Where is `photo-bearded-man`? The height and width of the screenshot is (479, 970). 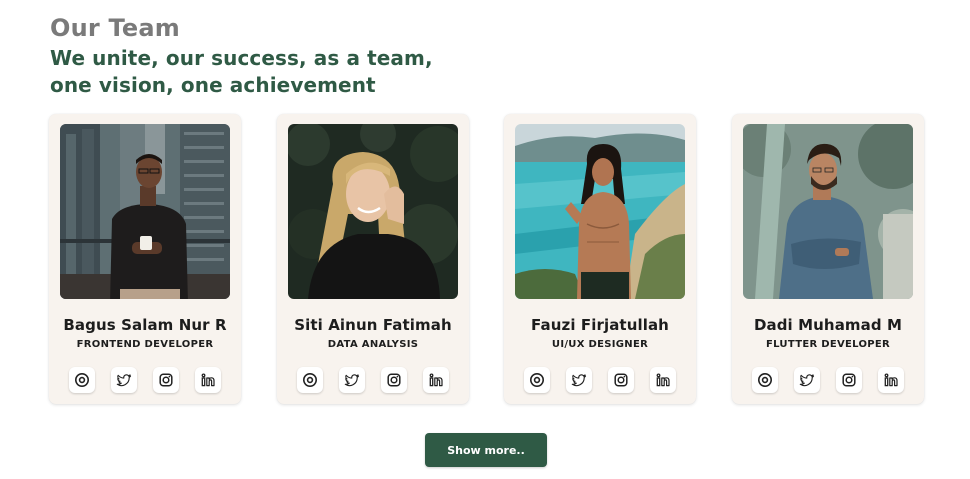
photo-bearded-man is located at coordinates (828, 211).